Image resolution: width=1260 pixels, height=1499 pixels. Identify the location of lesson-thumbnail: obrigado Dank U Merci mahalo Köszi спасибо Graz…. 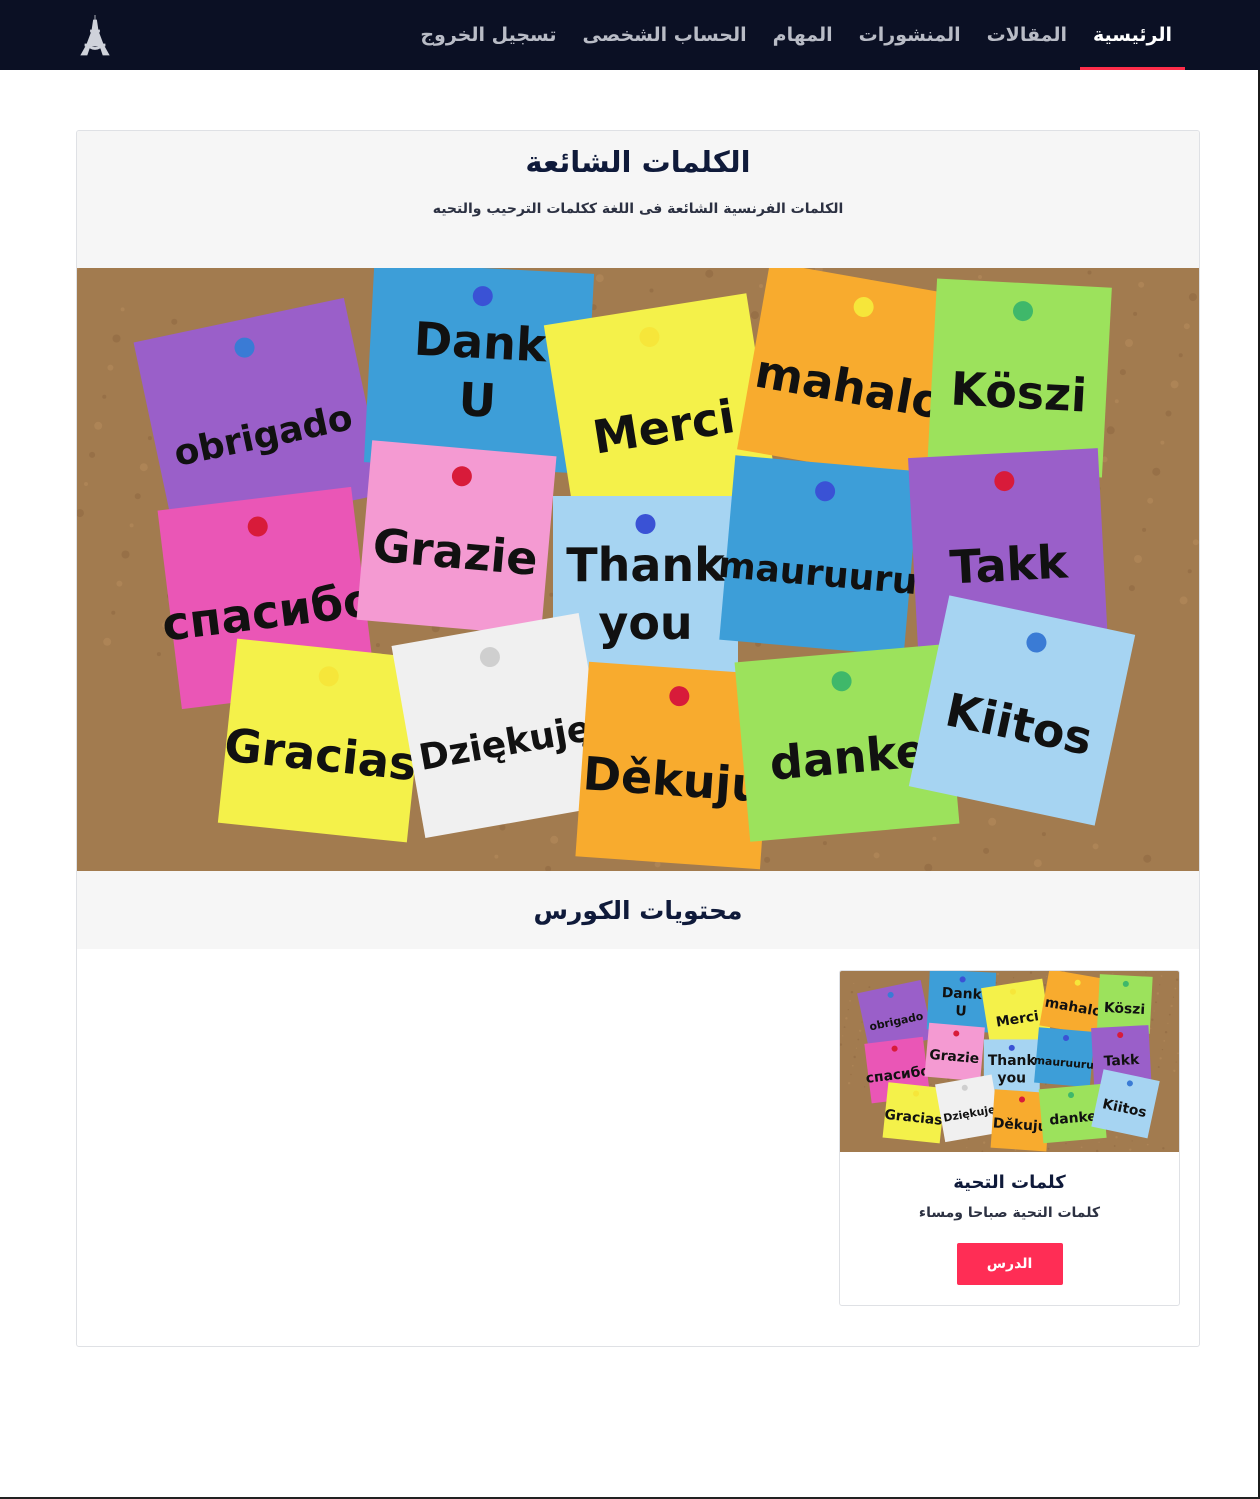
(1009, 1061).